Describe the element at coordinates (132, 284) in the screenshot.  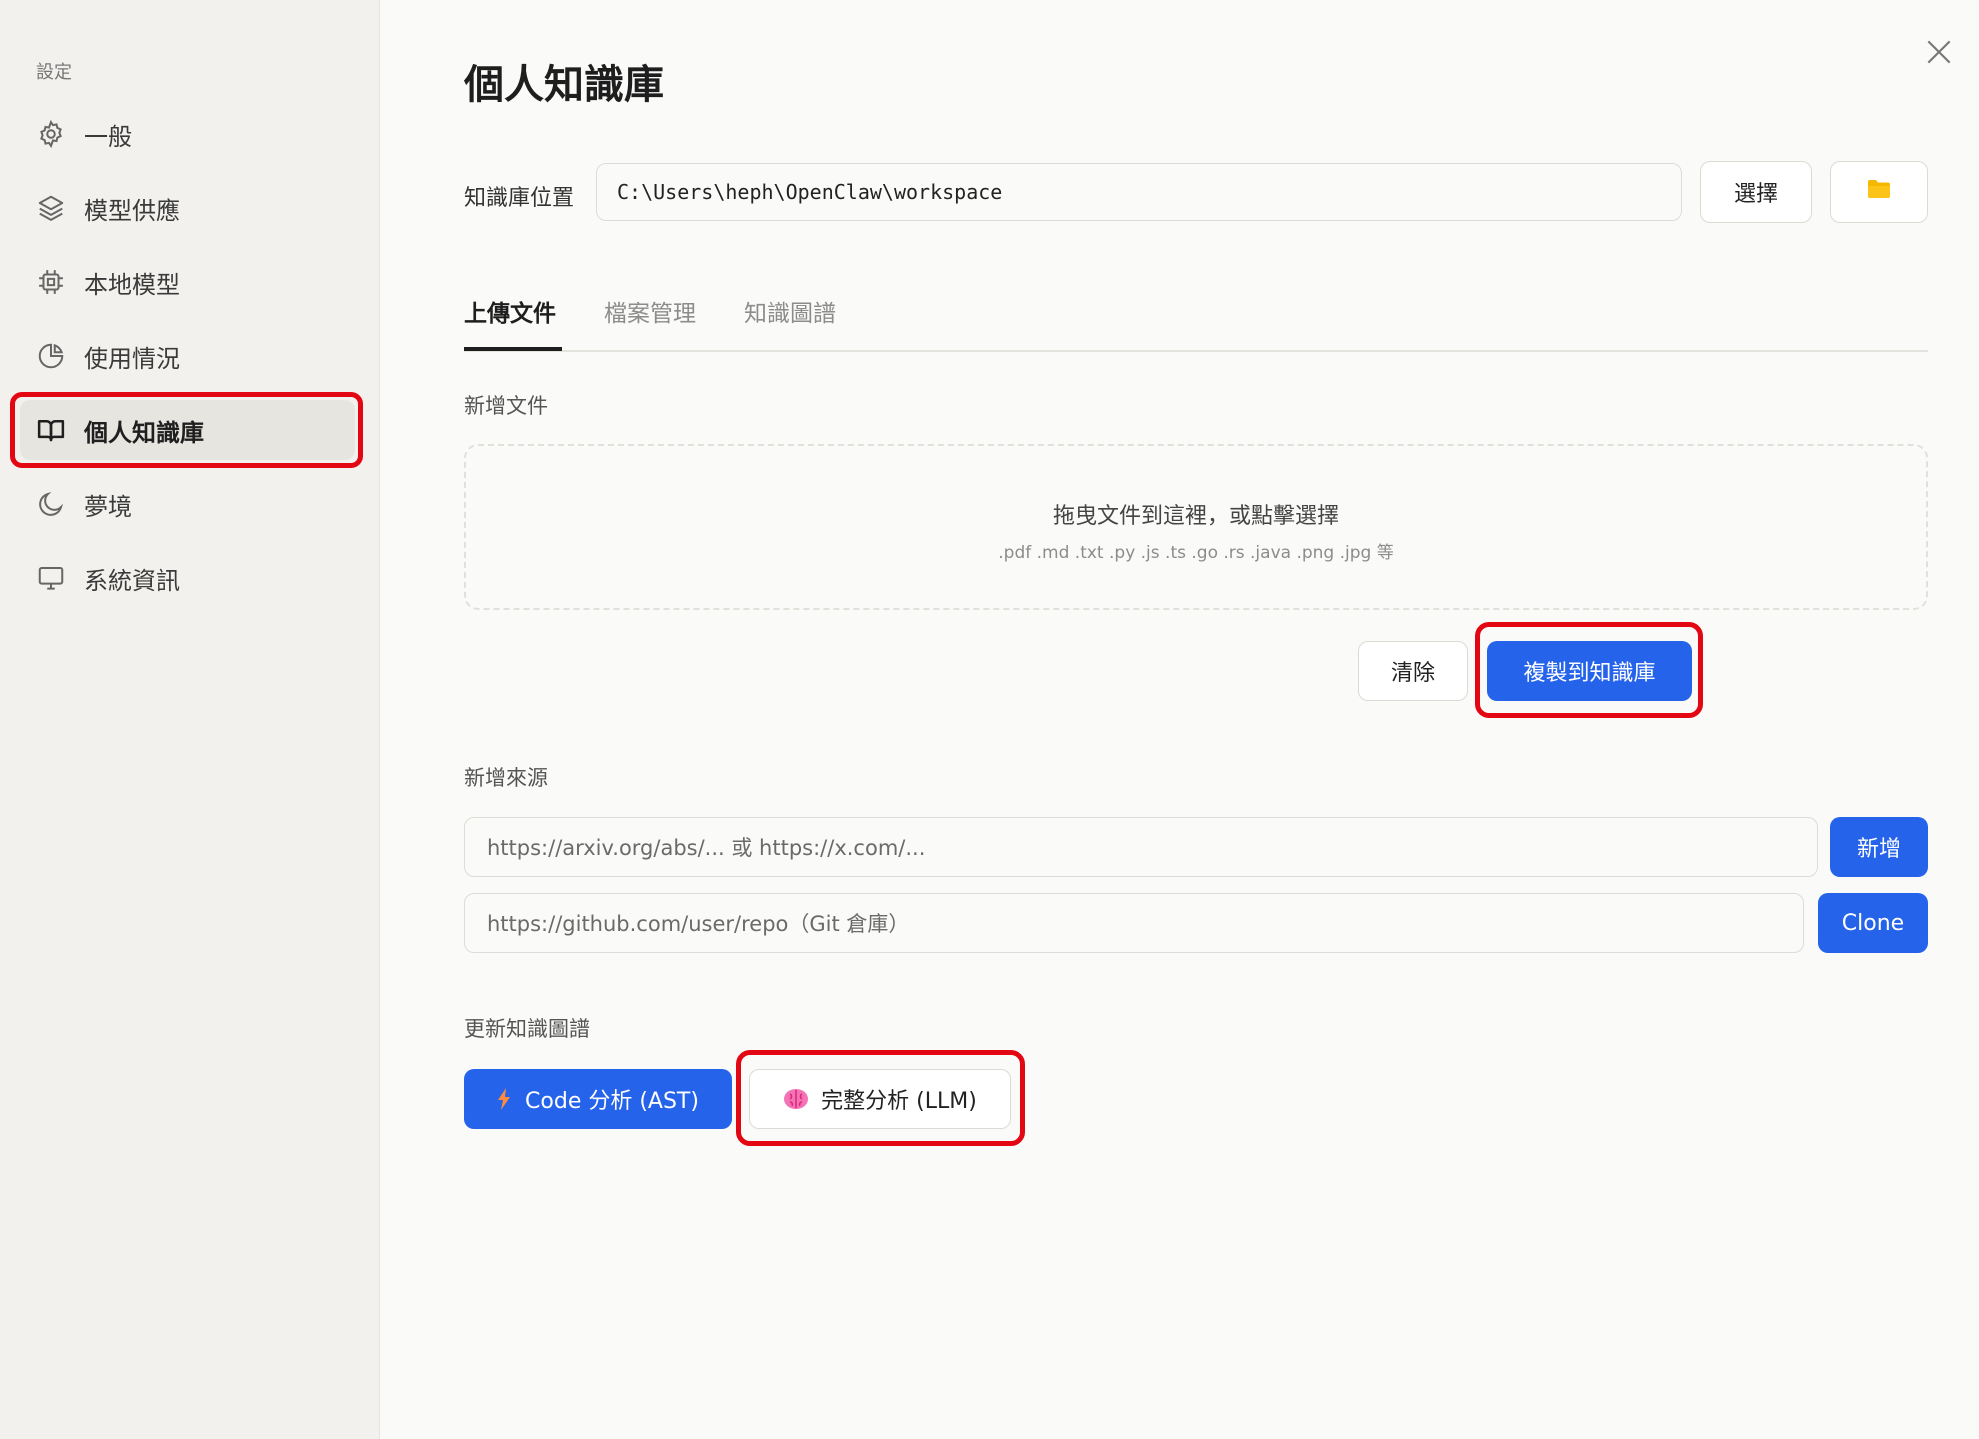
I see `sidebar-item-label: 本地模型` at that location.